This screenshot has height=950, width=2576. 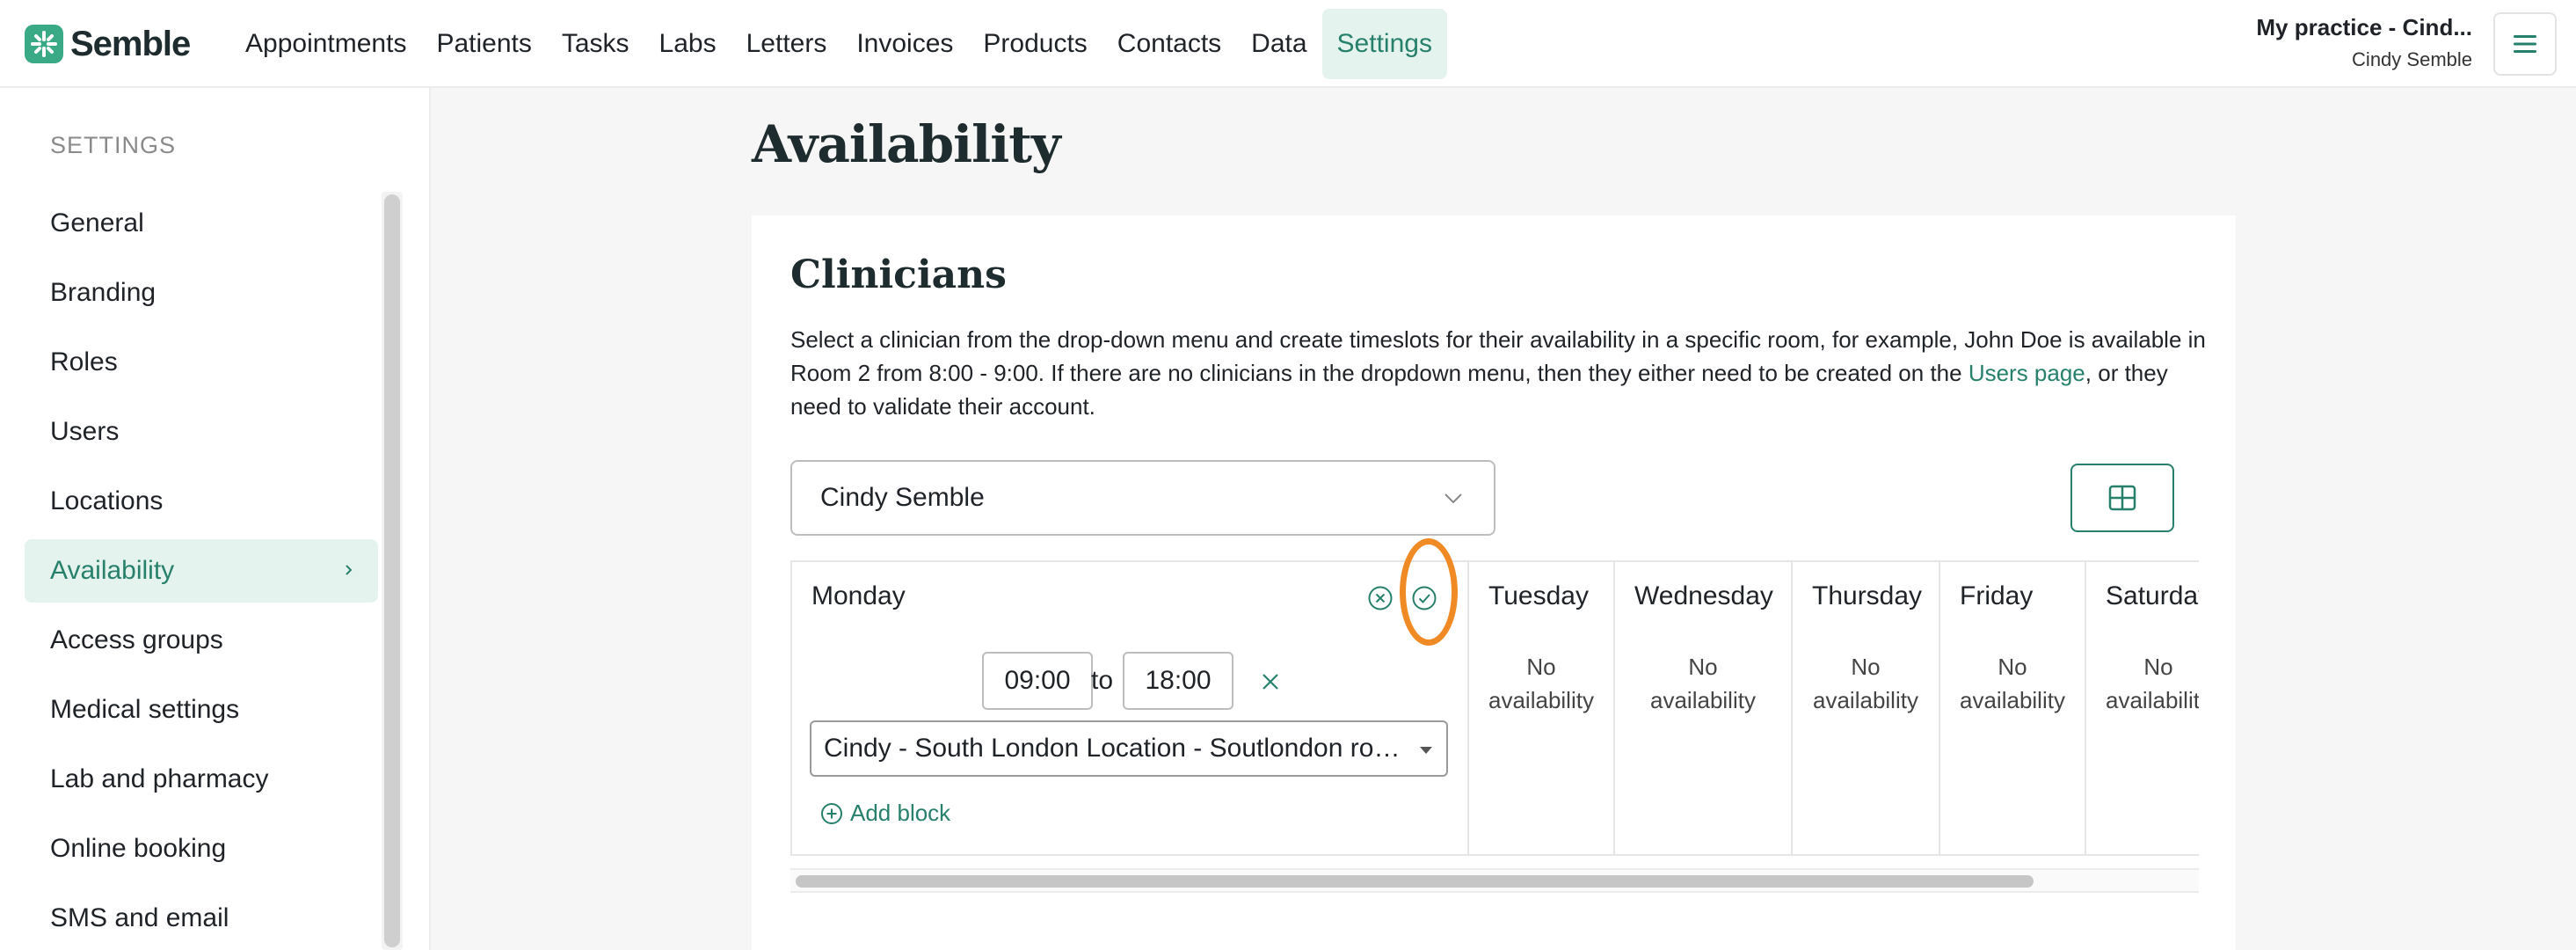 What do you see at coordinates (201, 501) in the screenshot?
I see `sidebar-item-locations: Locations` at bounding box center [201, 501].